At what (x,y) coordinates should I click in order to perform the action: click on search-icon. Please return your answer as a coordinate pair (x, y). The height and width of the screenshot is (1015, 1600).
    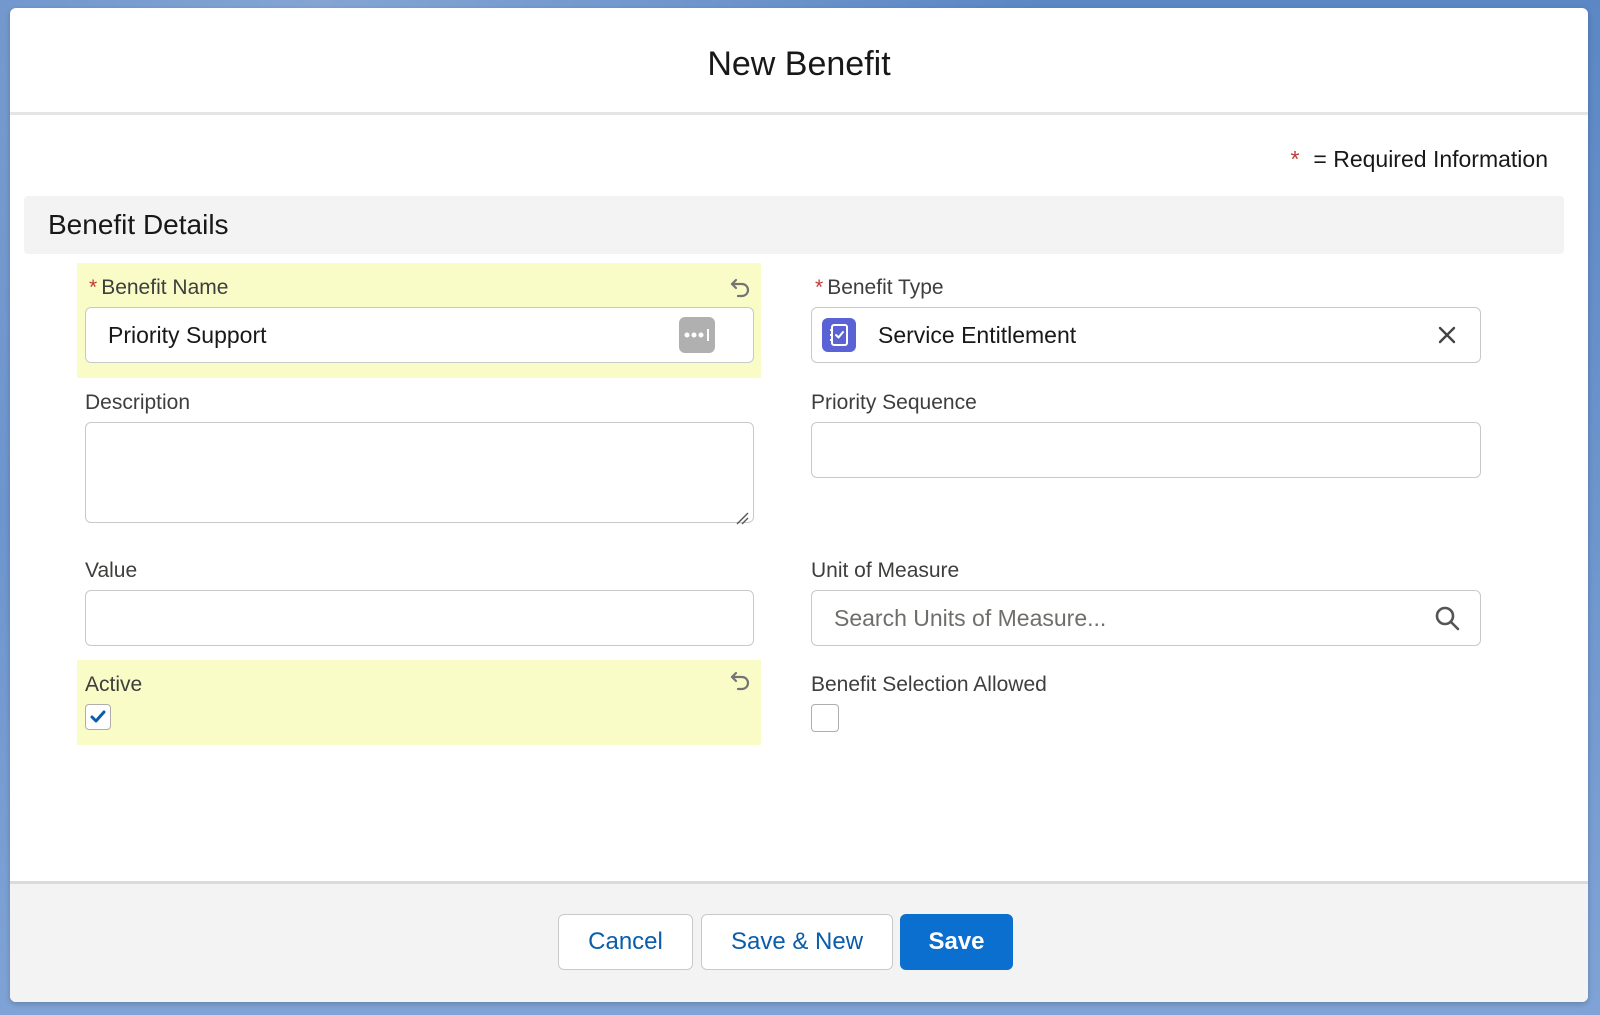
    Looking at the image, I should click on (1447, 618).